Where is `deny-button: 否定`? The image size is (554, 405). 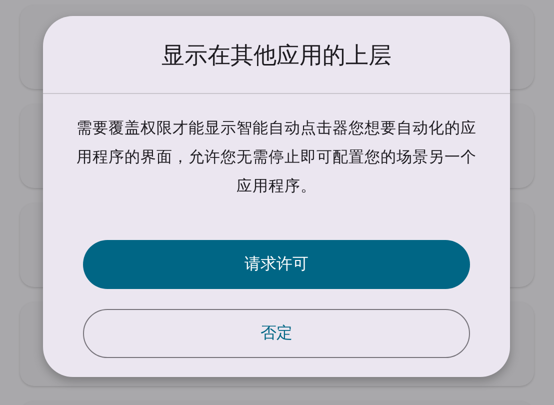
deny-button: 否定 is located at coordinates (276, 333).